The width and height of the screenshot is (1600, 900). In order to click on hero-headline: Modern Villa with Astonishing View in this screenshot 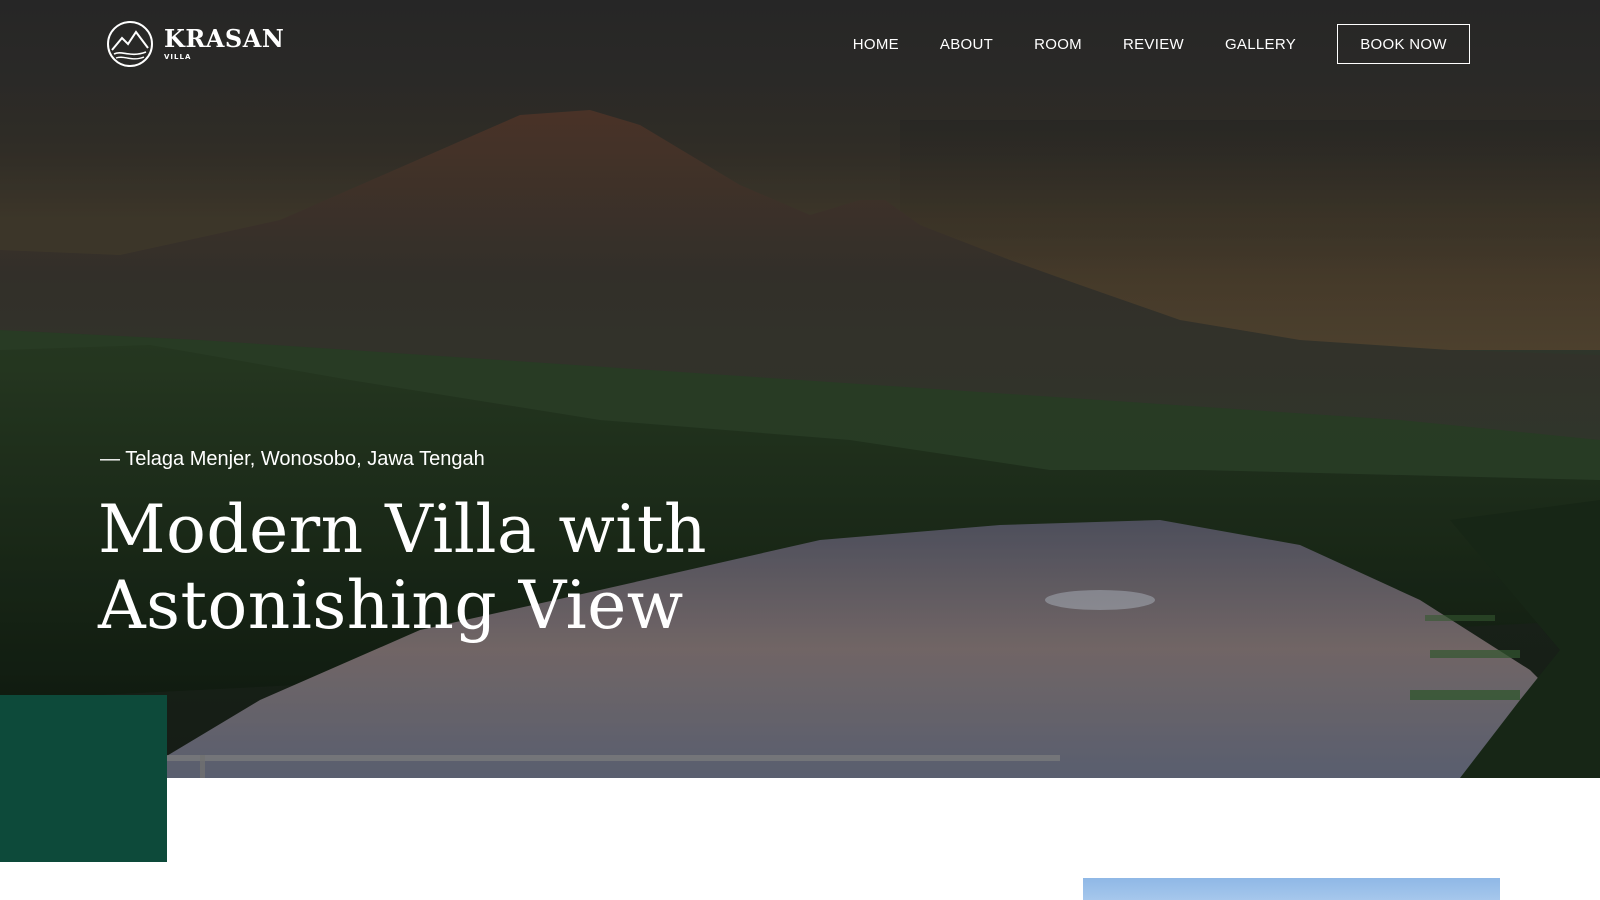, I will do `click(402, 568)`.